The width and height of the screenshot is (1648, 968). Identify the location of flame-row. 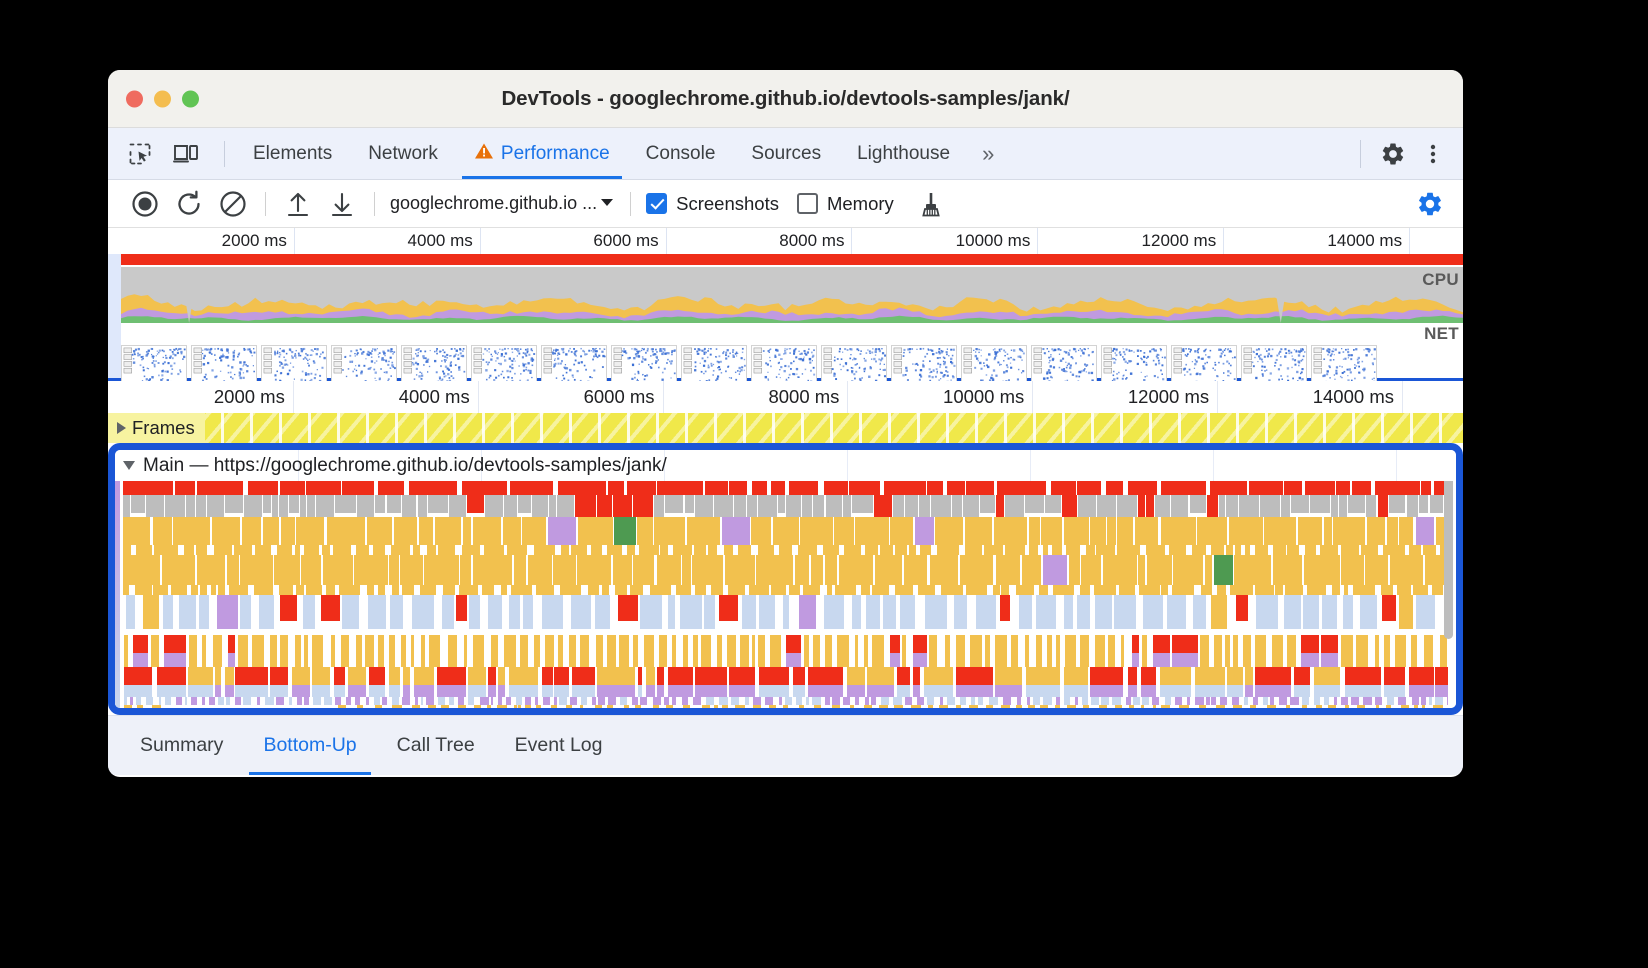
(785, 570).